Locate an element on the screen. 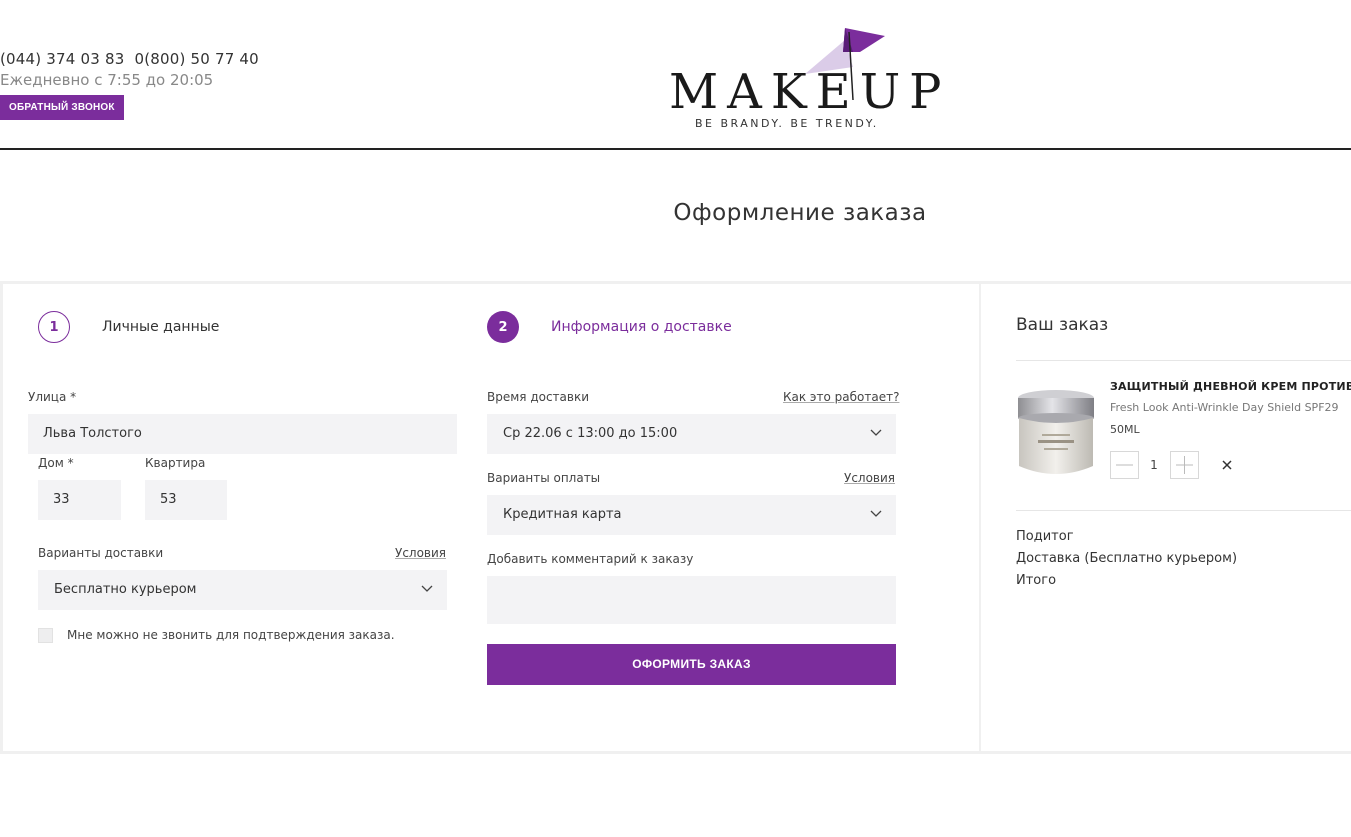  step-delivery-info: 2 Информация о доставке is located at coordinates (609, 327).